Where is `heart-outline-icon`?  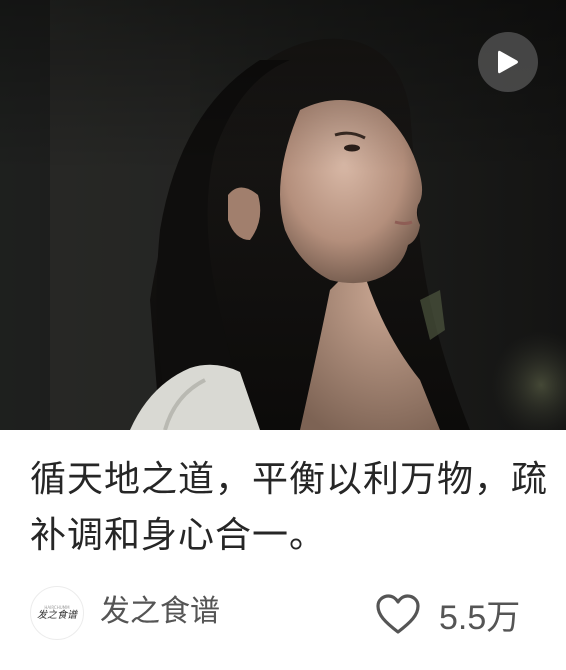
heart-outline-icon is located at coordinates (398, 614).